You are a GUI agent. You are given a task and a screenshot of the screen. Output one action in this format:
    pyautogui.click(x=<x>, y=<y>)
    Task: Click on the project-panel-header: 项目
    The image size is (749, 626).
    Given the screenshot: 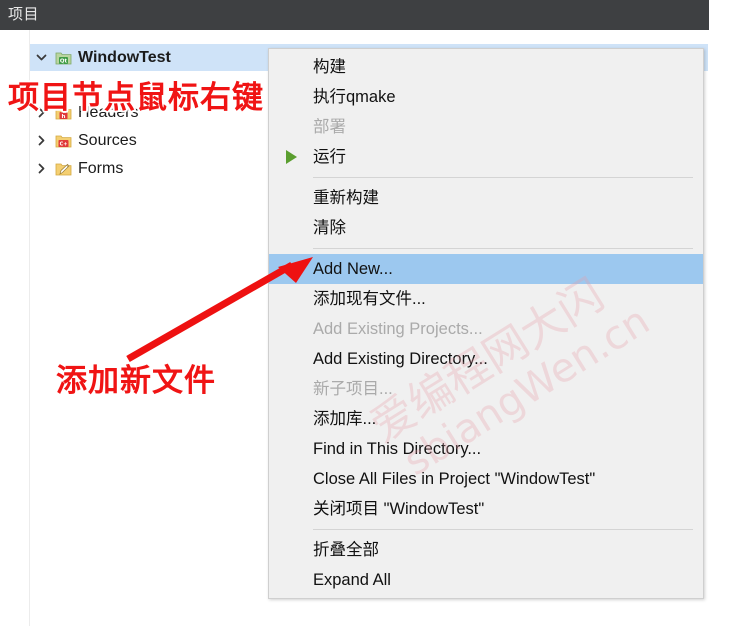 What is the action you would take?
    pyautogui.click(x=354, y=15)
    